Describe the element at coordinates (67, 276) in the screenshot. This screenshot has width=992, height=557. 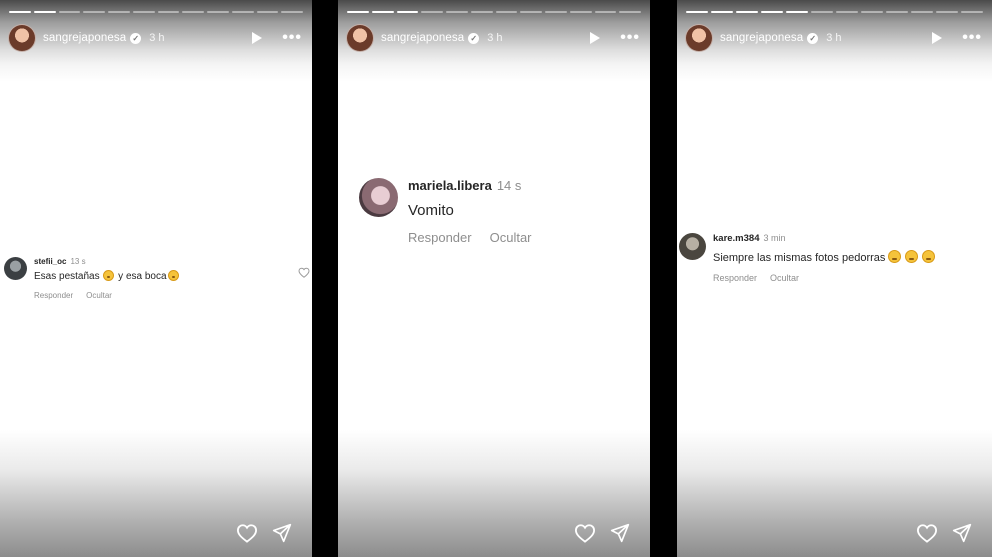
I see `comment-text-part: Esas pestañas` at that location.